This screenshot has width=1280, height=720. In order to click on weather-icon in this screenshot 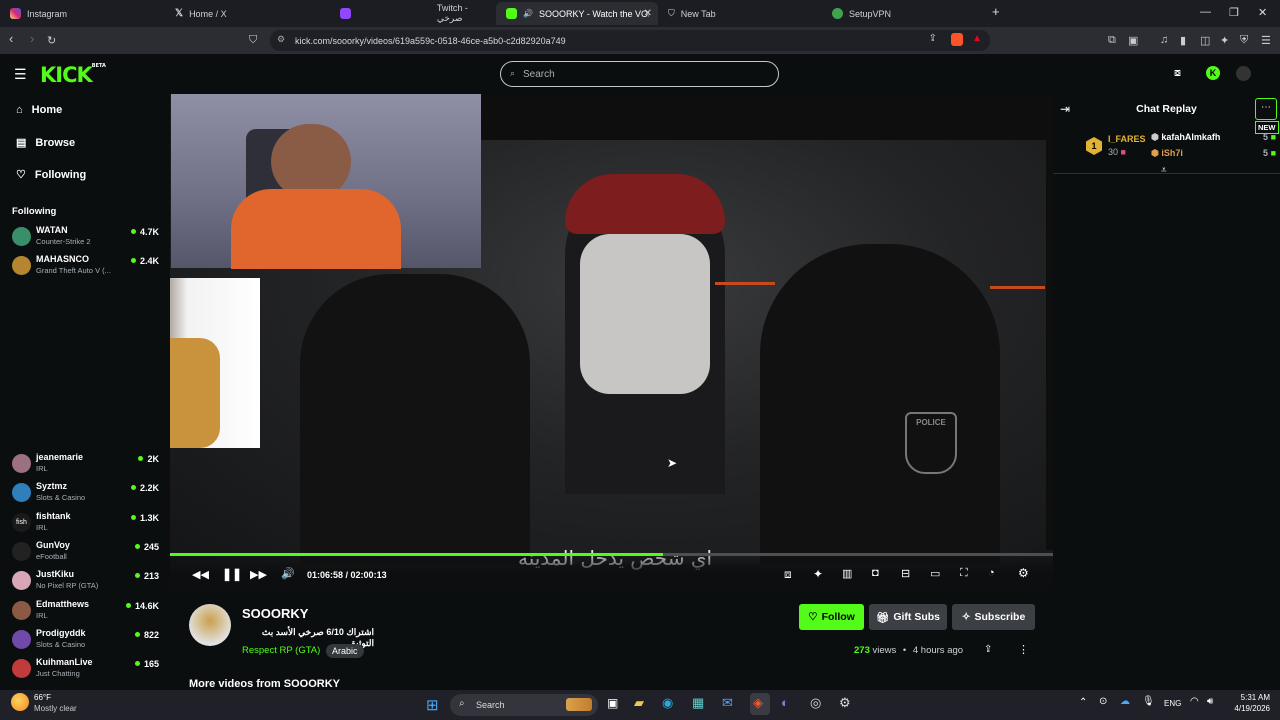, I will do `click(20, 702)`.